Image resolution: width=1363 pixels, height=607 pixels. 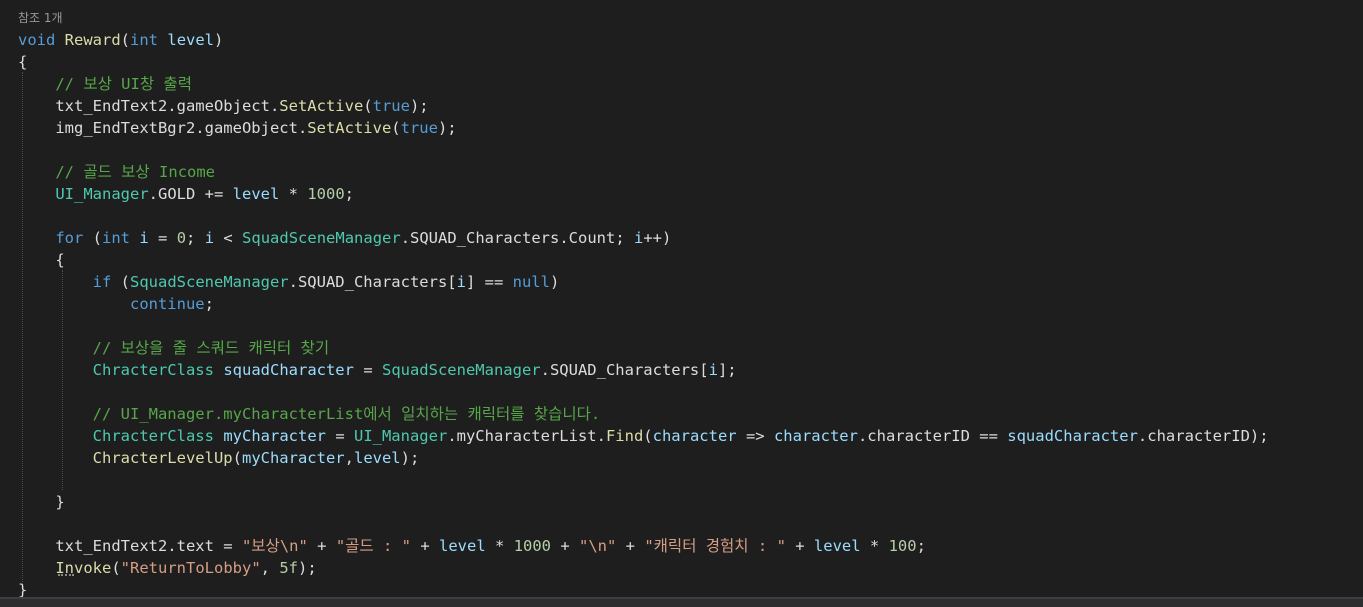 What do you see at coordinates (657, 238) in the screenshot?
I see `code-text: ++)` at bounding box center [657, 238].